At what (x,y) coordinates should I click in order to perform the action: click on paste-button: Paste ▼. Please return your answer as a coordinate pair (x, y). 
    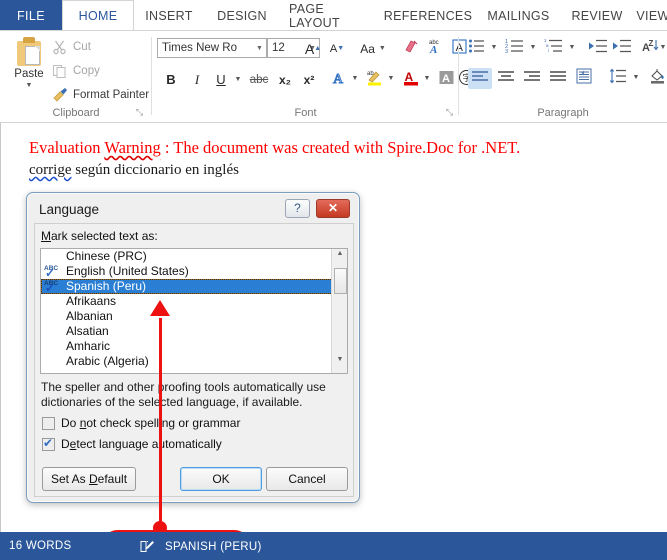
    Looking at the image, I should click on (29, 67).